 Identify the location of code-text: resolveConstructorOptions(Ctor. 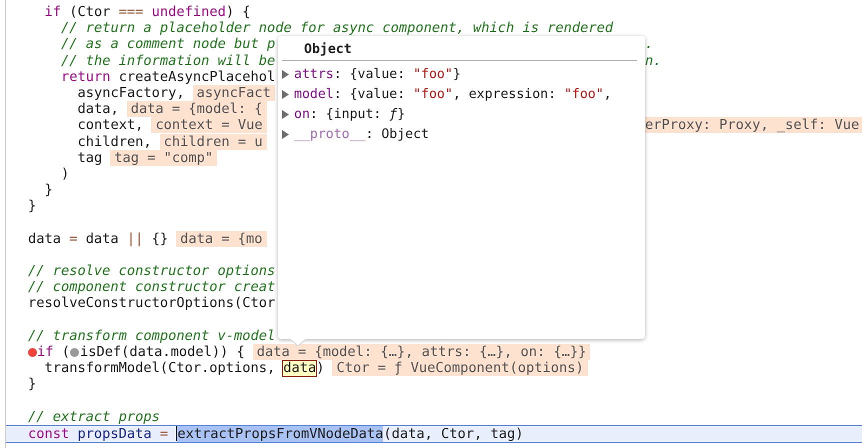
(152, 303).